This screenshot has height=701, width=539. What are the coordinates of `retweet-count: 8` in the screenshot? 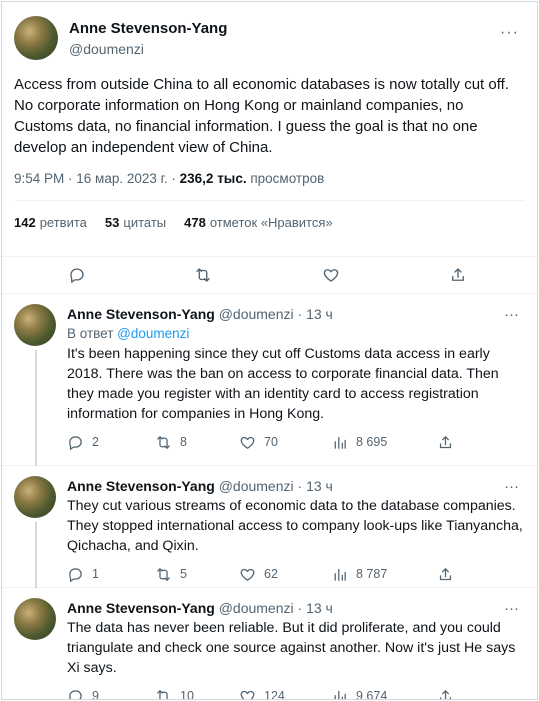 It's located at (183, 442).